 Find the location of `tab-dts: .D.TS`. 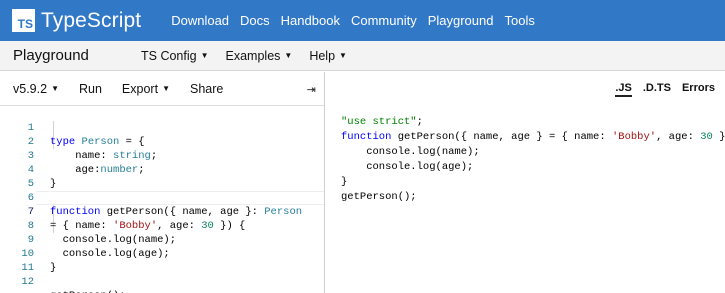

tab-dts: .D.TS is located at coordinates (657, 89).